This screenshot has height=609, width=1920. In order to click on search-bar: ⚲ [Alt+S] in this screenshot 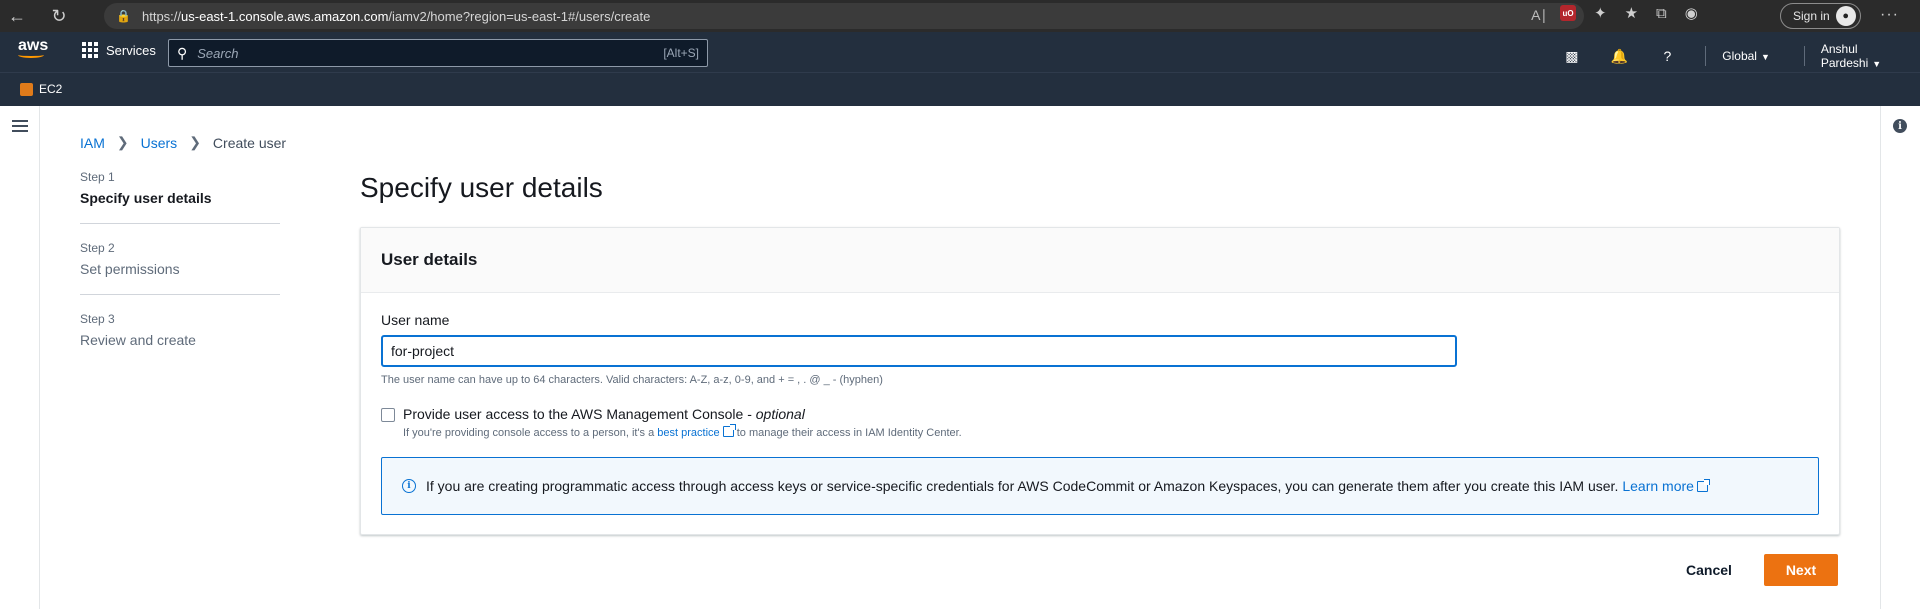, I will do `click(438, 53)`.